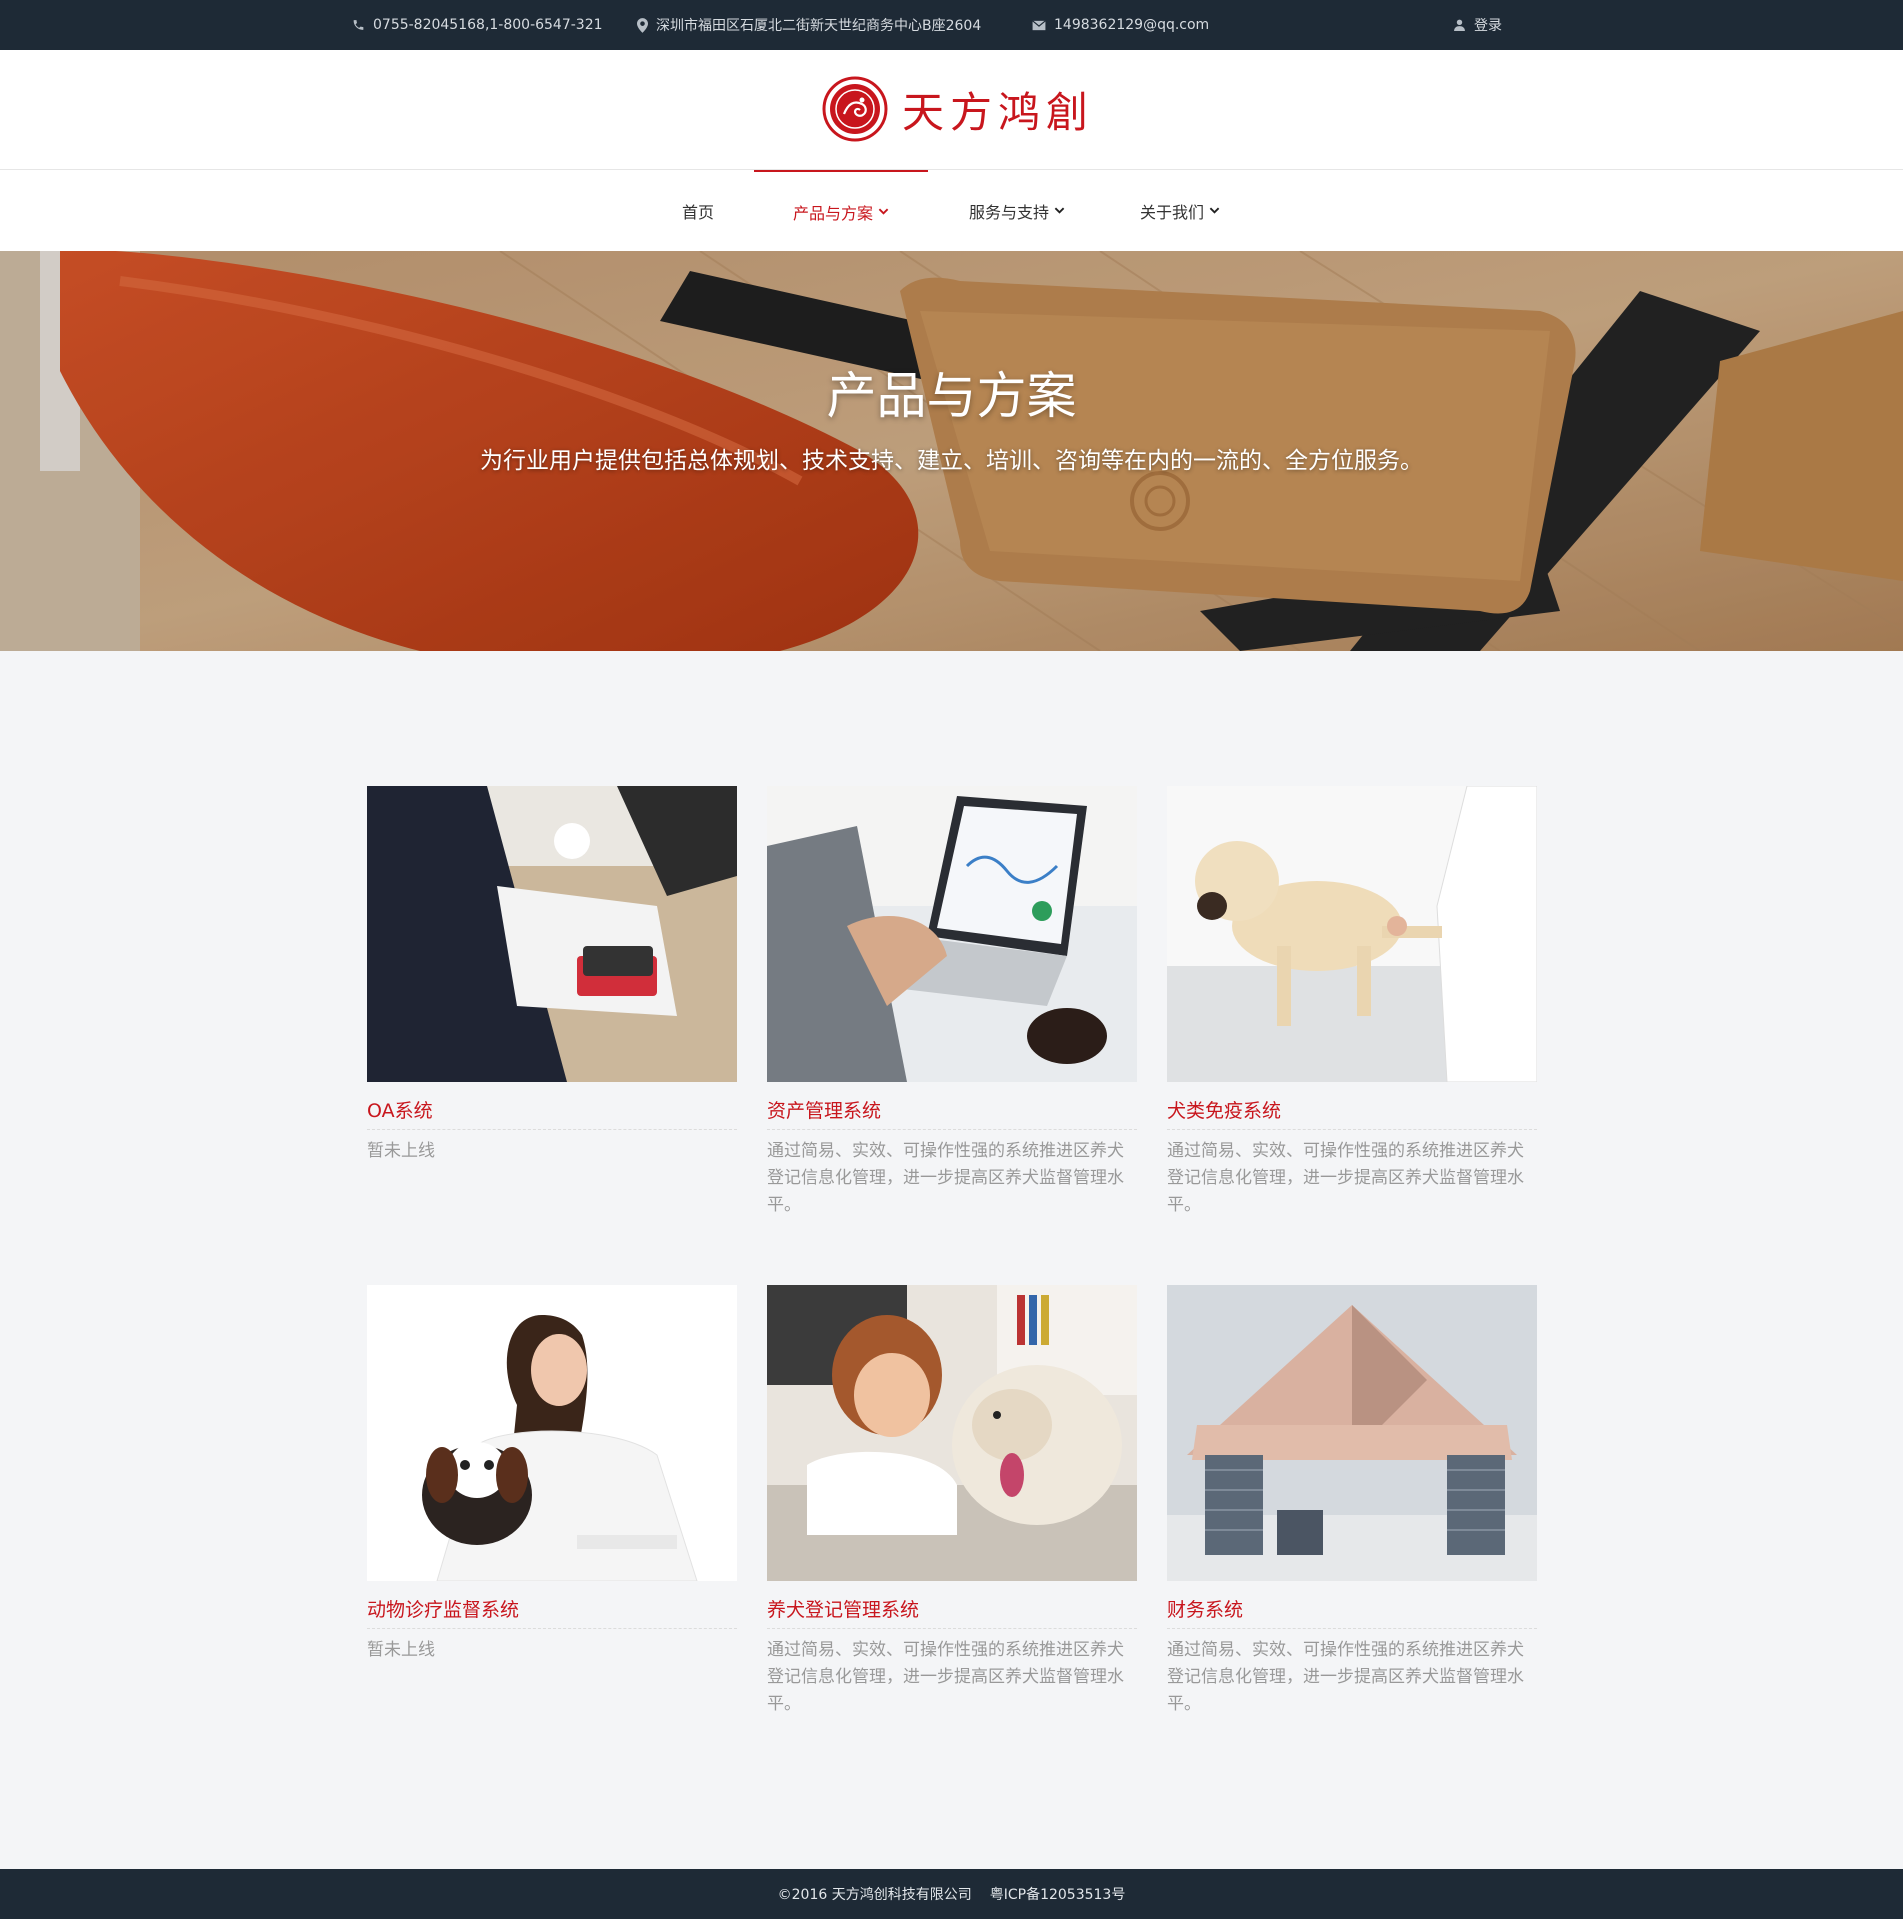 Image resolution: width=1903 pixels, height=1919 pixels. What do you see at coordinates (1352, 934) in the screenshot?
I see `product-image-vet-dog` at bounding box center [1352, 934].